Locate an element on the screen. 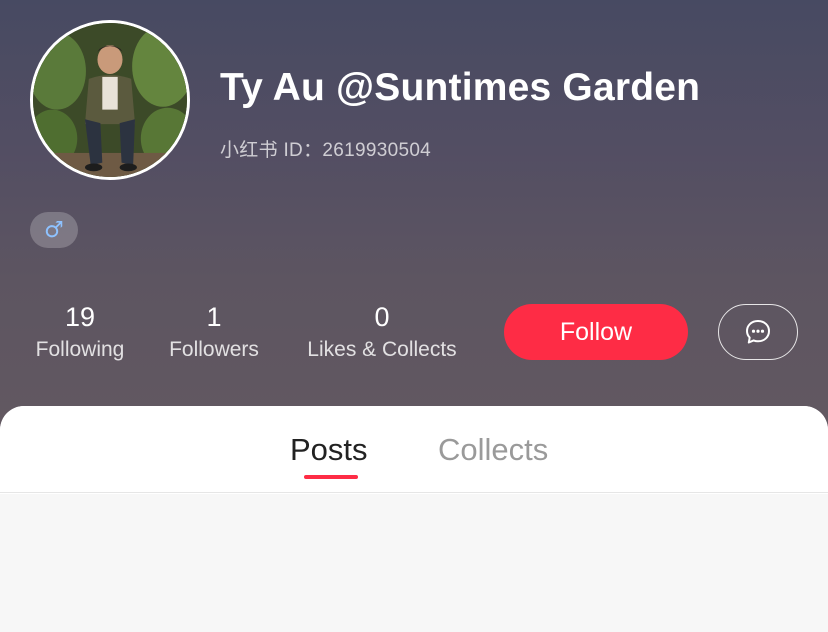 This screenshot has width=828, height=632. tab-bar: Posts Collects is located at coordinates (414, 449).